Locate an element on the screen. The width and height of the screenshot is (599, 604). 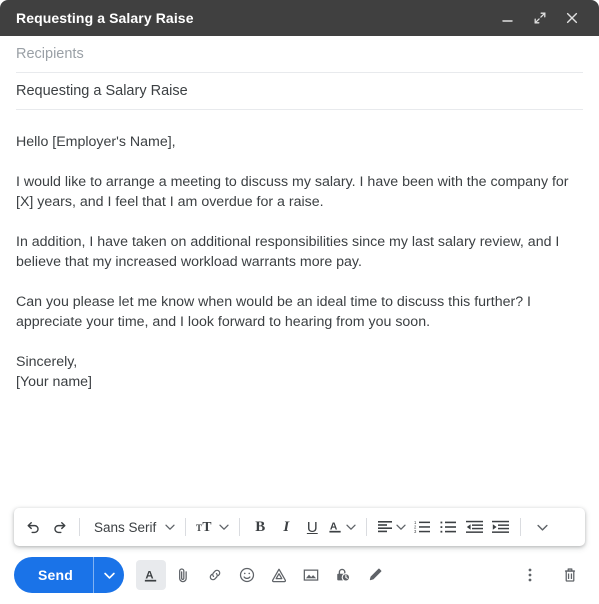
discard-draft-icon is located at coordinates (570, 575).